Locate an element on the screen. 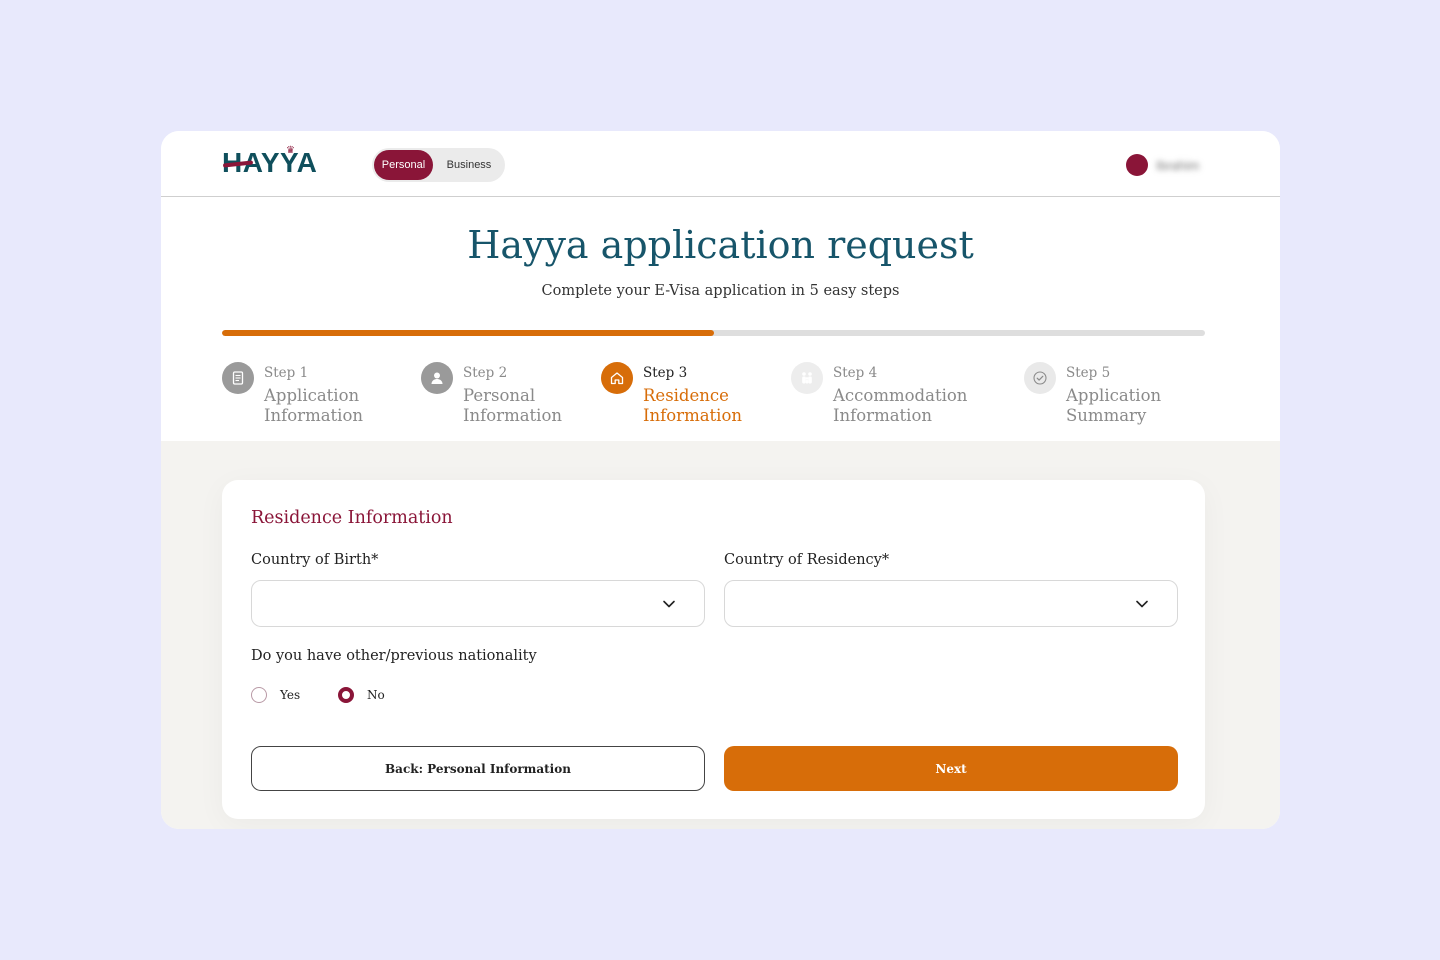 Image resolution: width=1440 pixels, height=960 pixels. step-label: Application Summary is located at coordinates (1114, 405).